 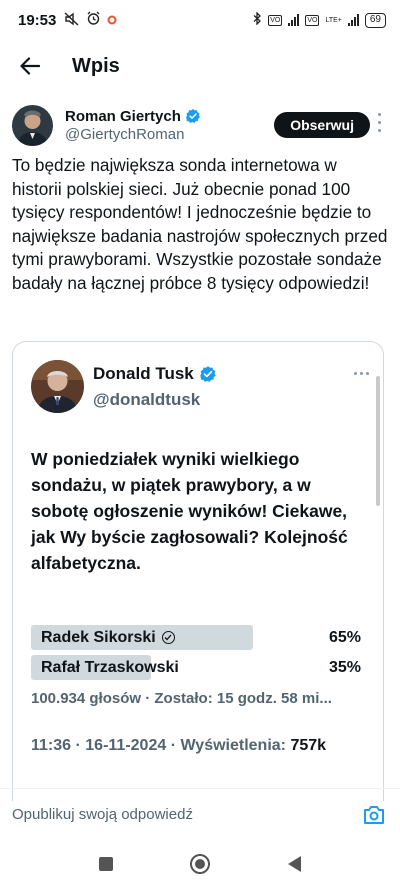 I want to click on nav-square-icon, so click(x=106, y=864).